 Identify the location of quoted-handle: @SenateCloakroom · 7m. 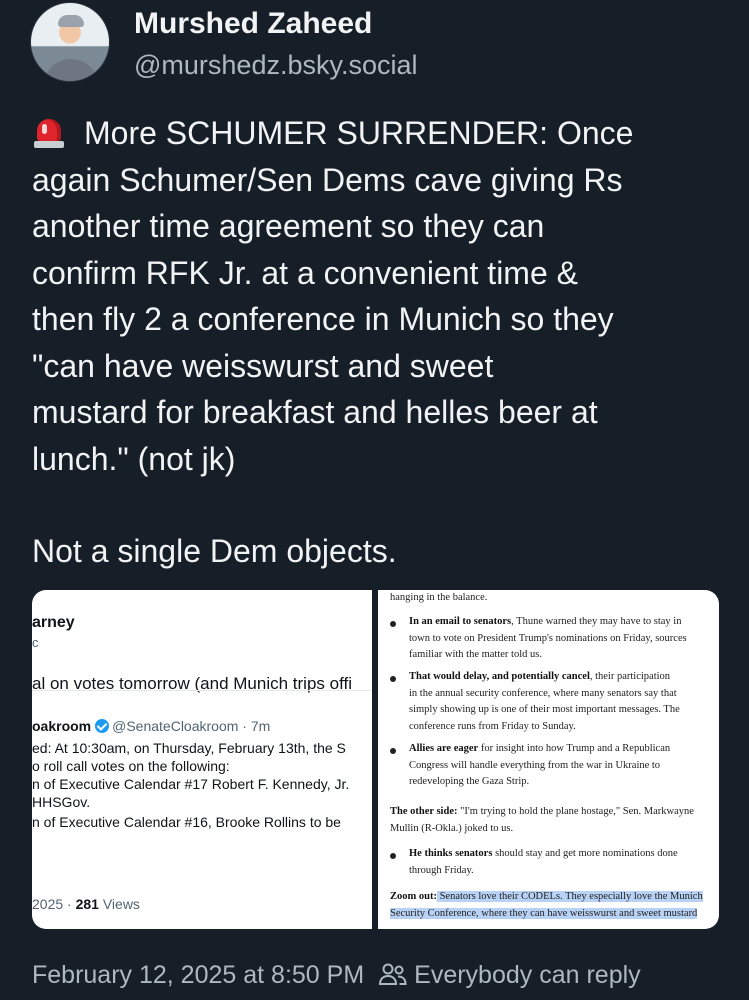
(191, 726).